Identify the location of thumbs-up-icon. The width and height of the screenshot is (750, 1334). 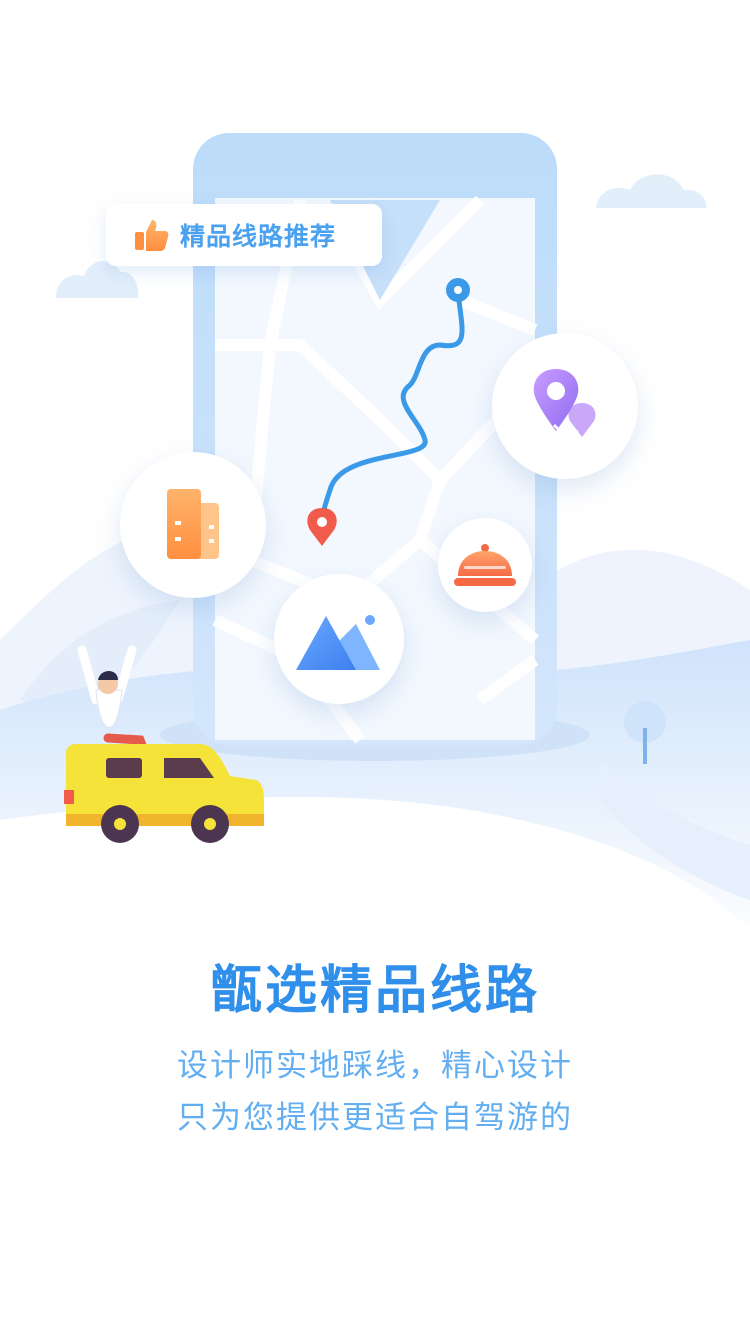
(152, 235).